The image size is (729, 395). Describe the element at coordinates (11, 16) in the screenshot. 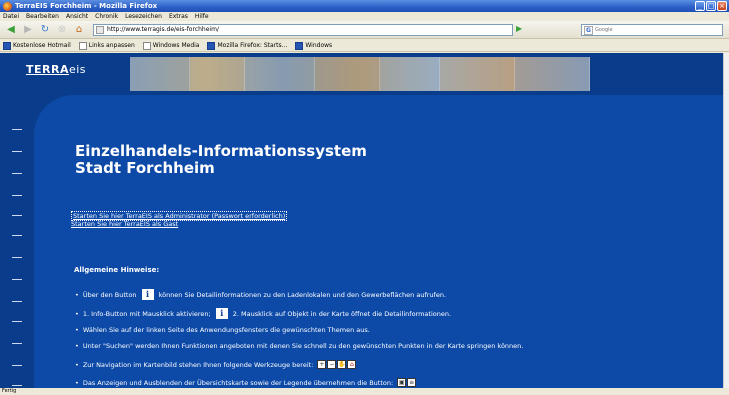

I see `menu-datei: Datei` at that location.